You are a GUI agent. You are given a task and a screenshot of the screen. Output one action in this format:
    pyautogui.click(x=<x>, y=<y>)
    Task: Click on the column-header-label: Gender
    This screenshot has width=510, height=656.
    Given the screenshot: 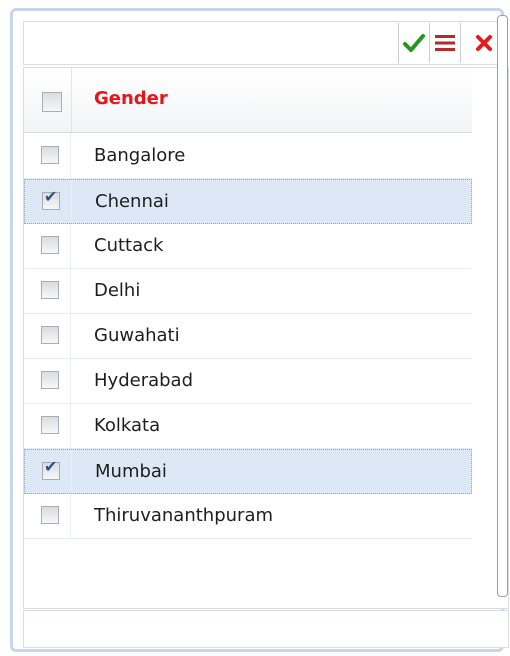 What is the action you would take?
    pyautogui.click(x=131, y=98)
    